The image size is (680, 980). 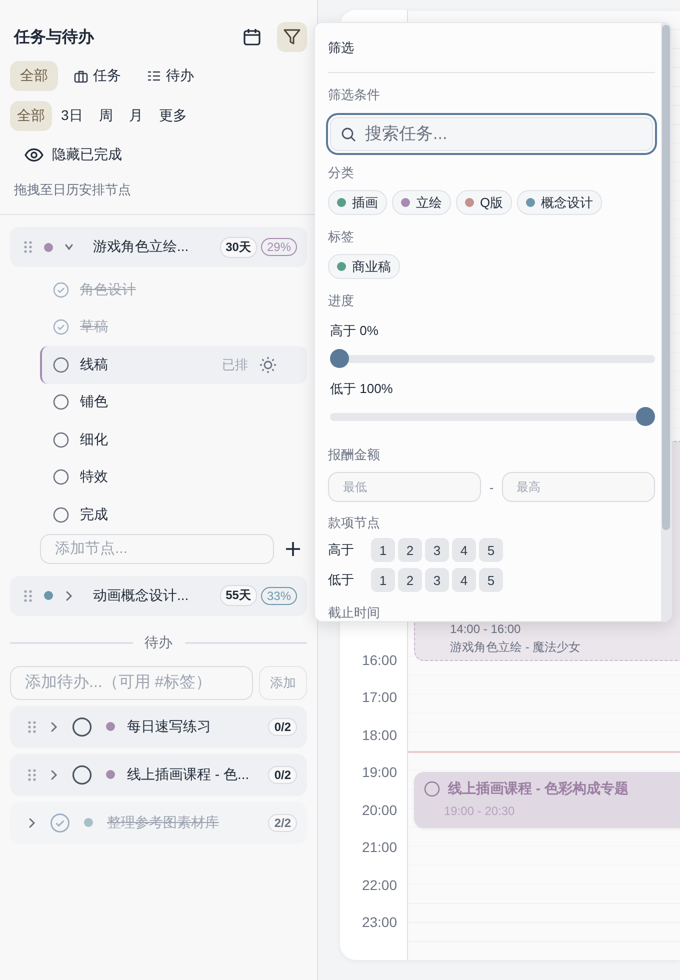 What do you see at coordinates (173, 402) in the screenshot?
I see `task-node: 铺色` at bounding box center [173, 402].